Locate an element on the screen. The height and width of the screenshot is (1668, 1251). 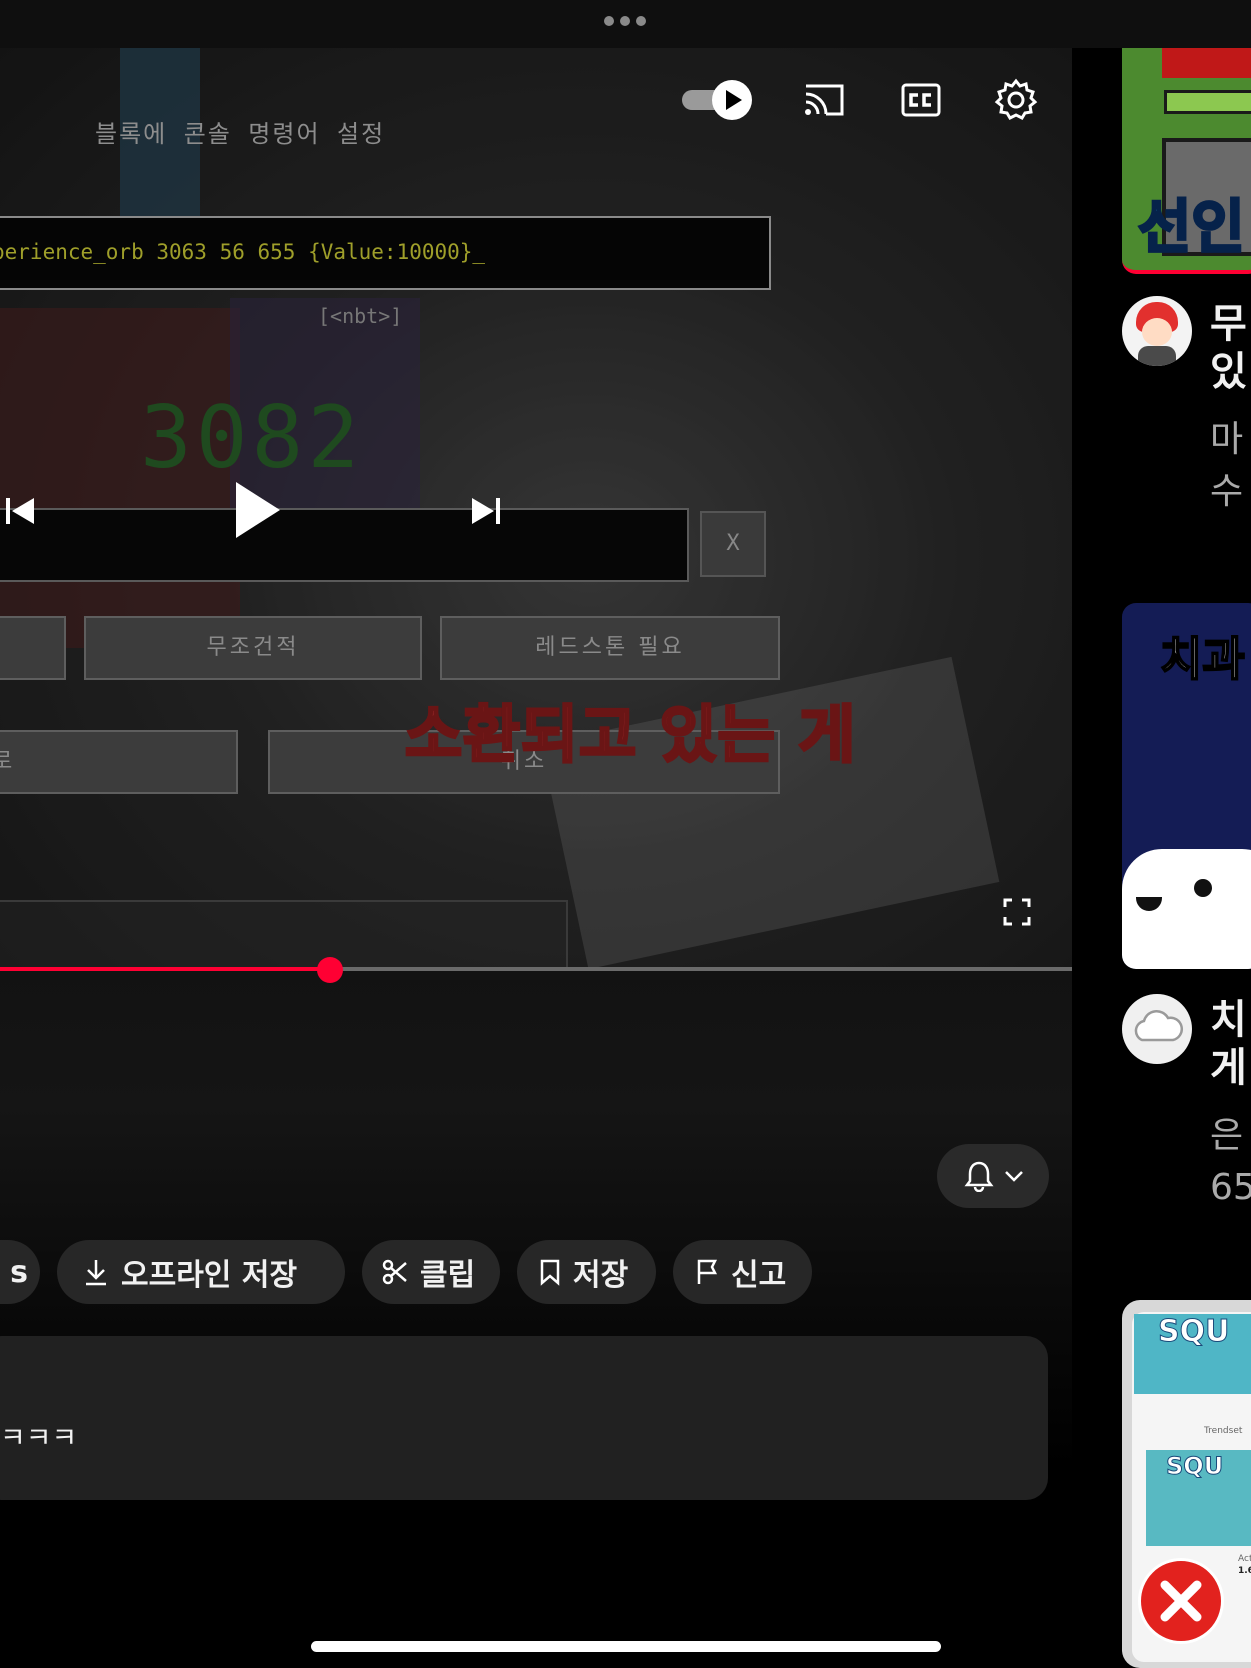
flag-icon is located at coordinates (707, 1271).